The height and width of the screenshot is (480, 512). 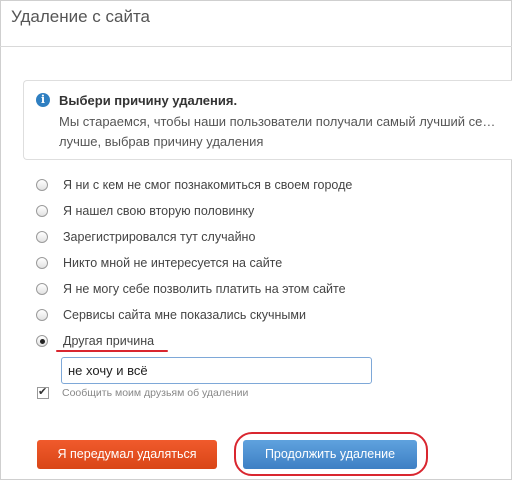 I want to click on reason-option-4: Никто мной не интересуется на сайте, so click(x=159, y=263).